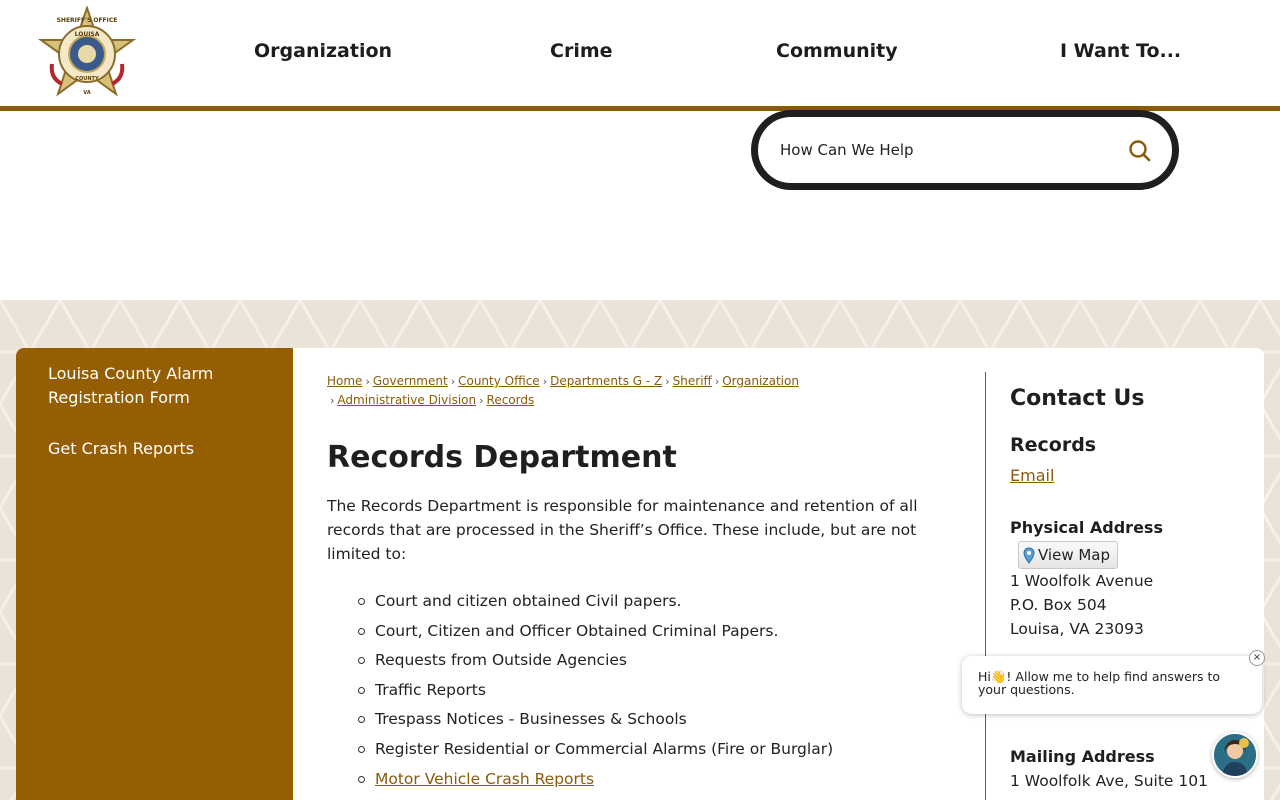 Image resolution: width=1280 pixels, height=800 pixels. Describe the element at coordinates (985, 586) in the screenshot. I see `column-divider` at that location.